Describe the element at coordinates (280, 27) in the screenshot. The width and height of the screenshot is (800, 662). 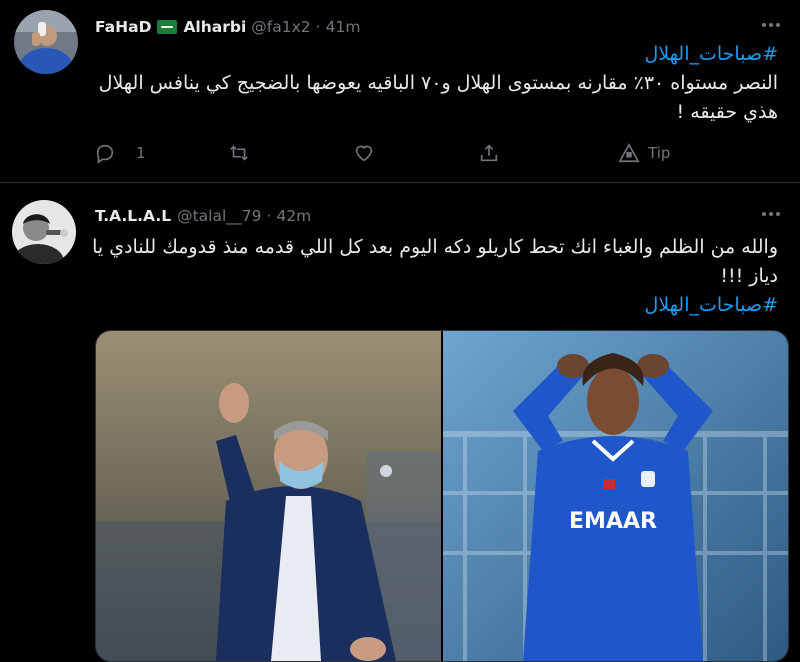
I see `user-handle: @fa1x2` at that location.